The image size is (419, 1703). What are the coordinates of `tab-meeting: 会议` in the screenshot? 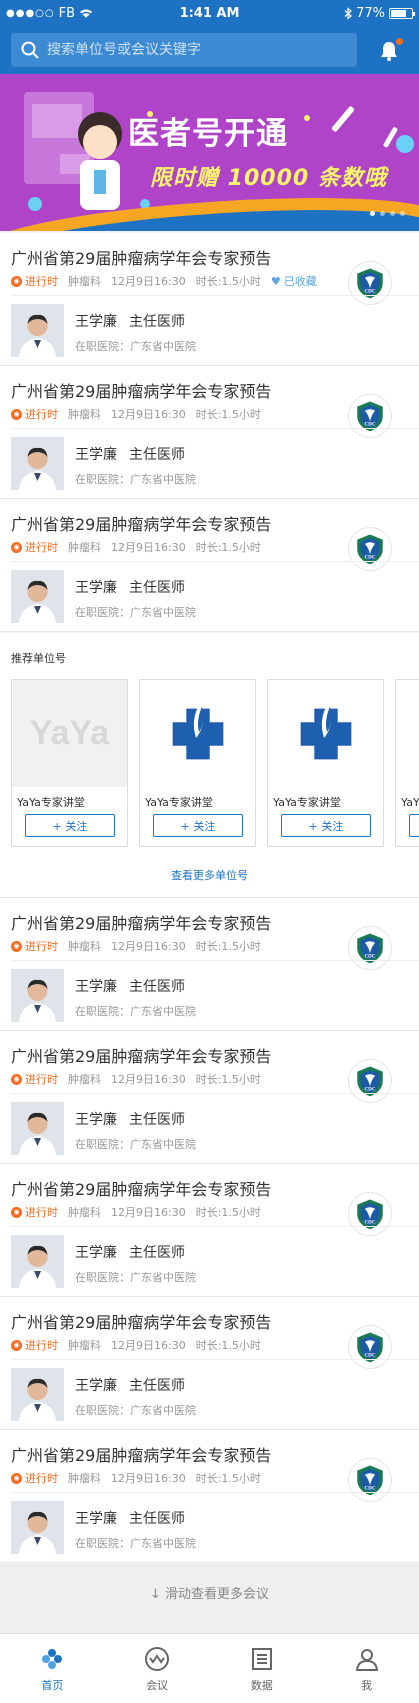 It's located at (157, 1668).